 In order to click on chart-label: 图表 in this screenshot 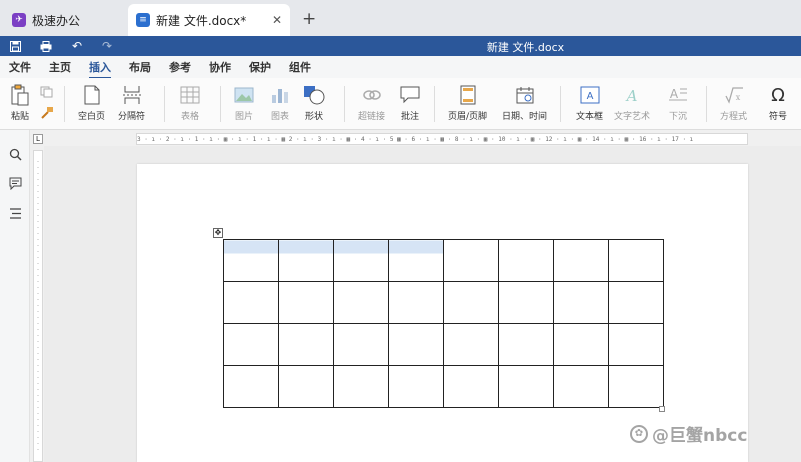, I will do `click(279, 117)`.